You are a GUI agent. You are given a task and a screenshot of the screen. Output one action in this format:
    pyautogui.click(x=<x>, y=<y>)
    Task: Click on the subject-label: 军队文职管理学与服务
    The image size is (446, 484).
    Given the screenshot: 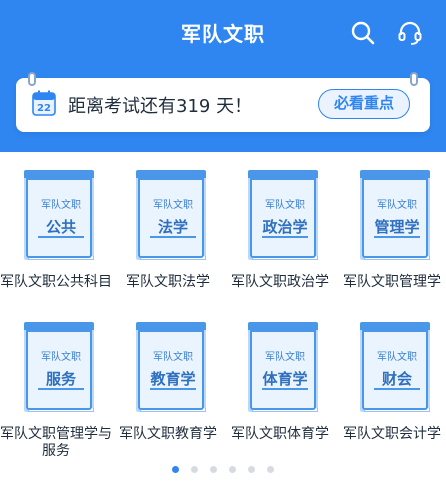 What is the action you would take?
    pyautogui.click(x=56, y=442)
    